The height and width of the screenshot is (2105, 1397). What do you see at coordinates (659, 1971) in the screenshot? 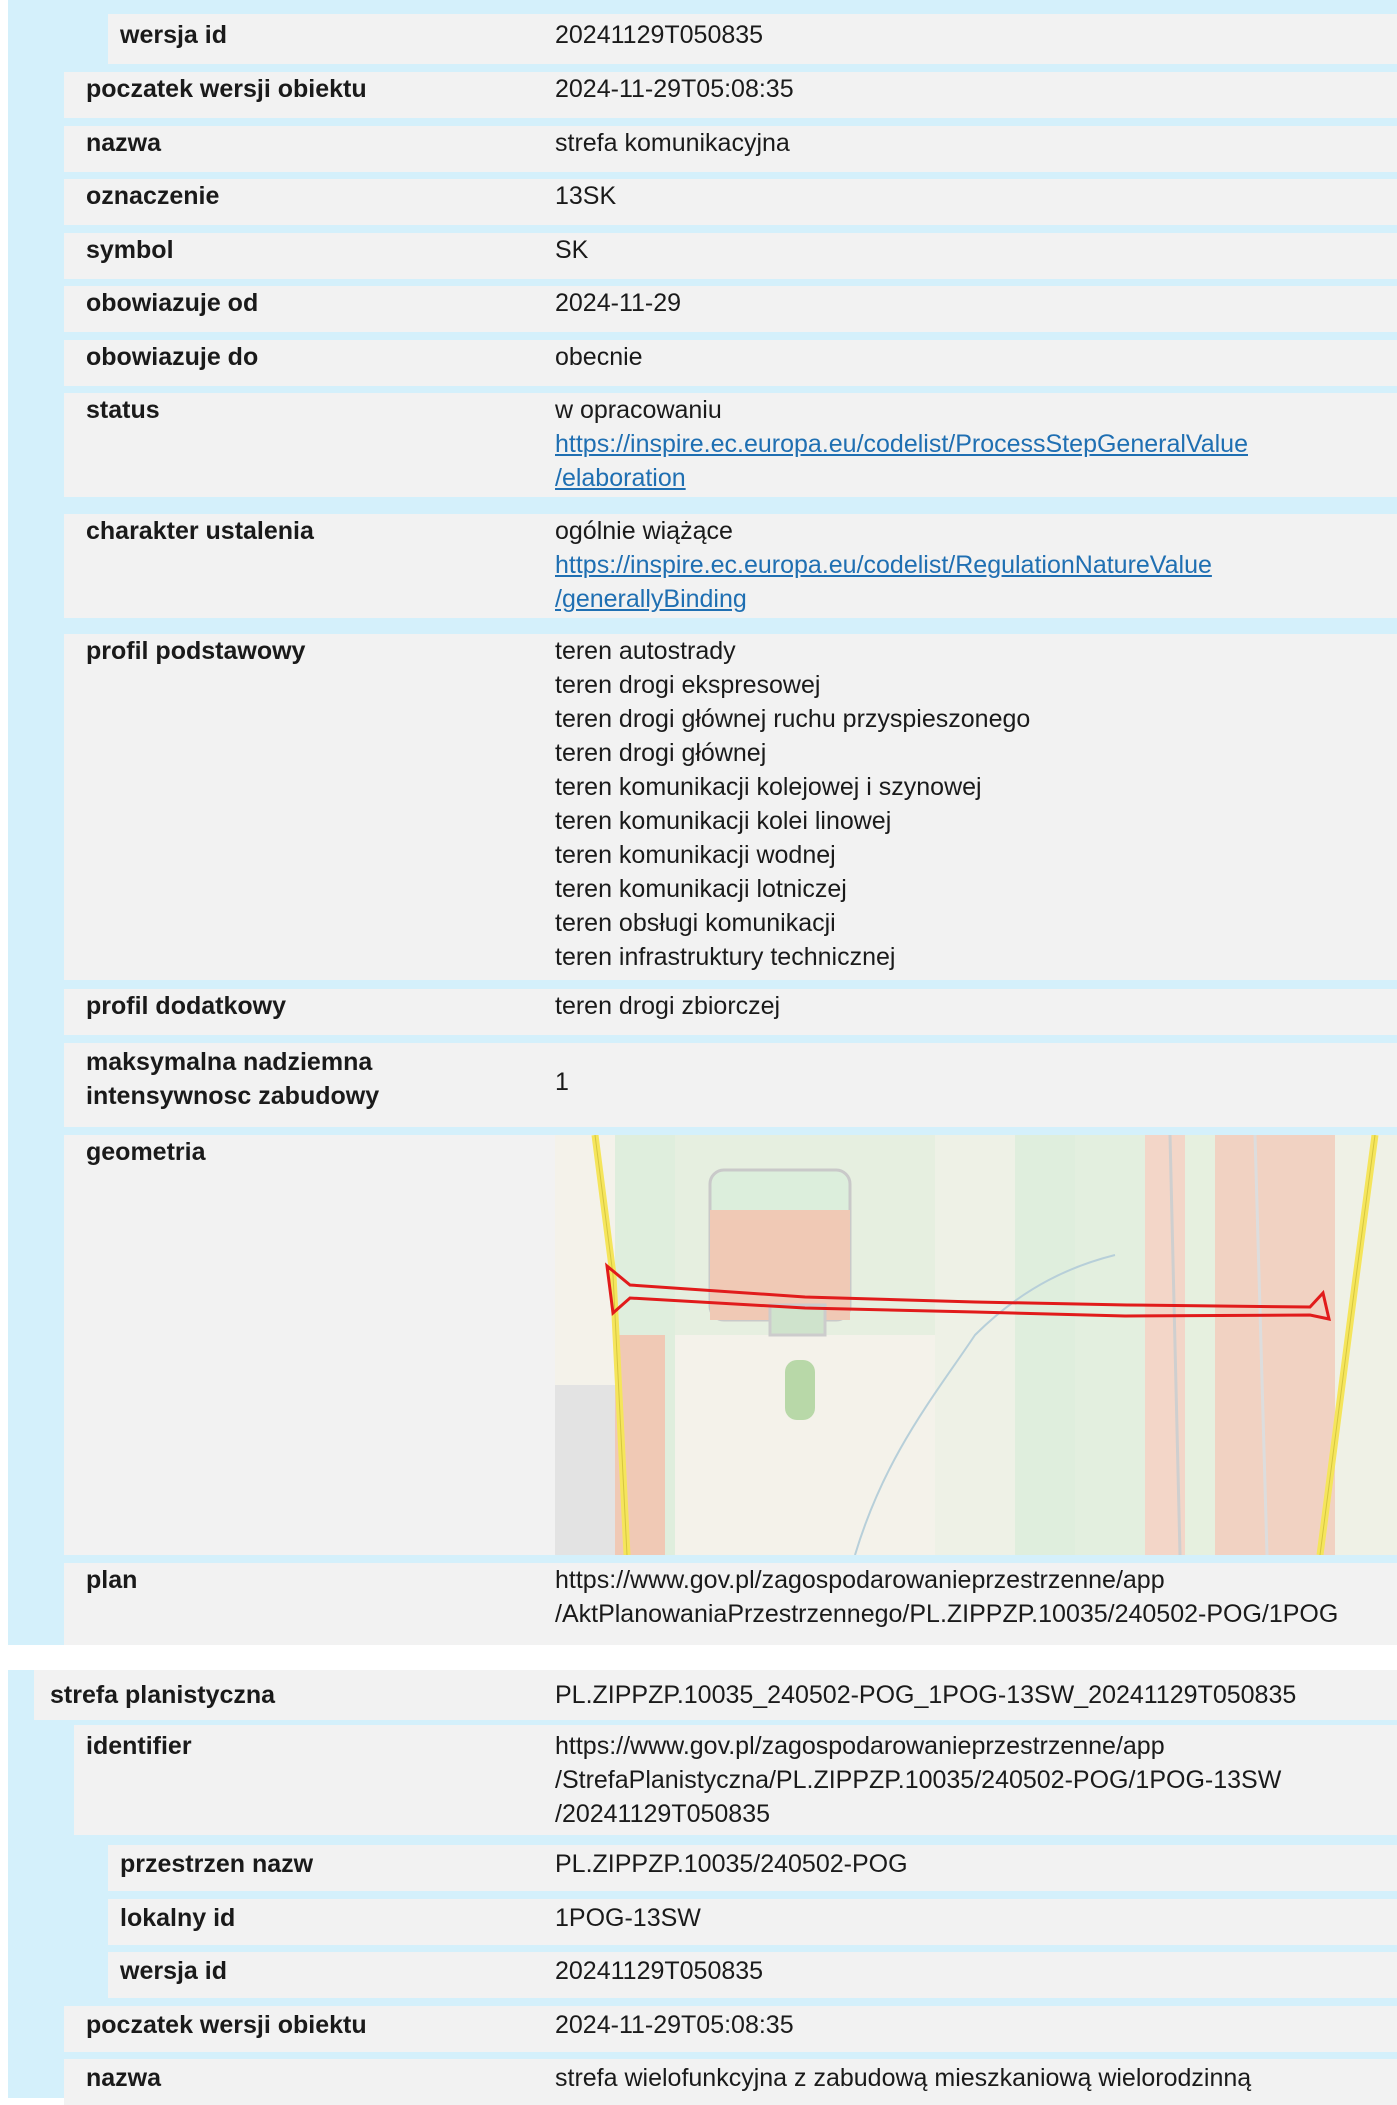
I see `value-wersja-id-2: 20241129T050835` at bounding box center [659, 1971].